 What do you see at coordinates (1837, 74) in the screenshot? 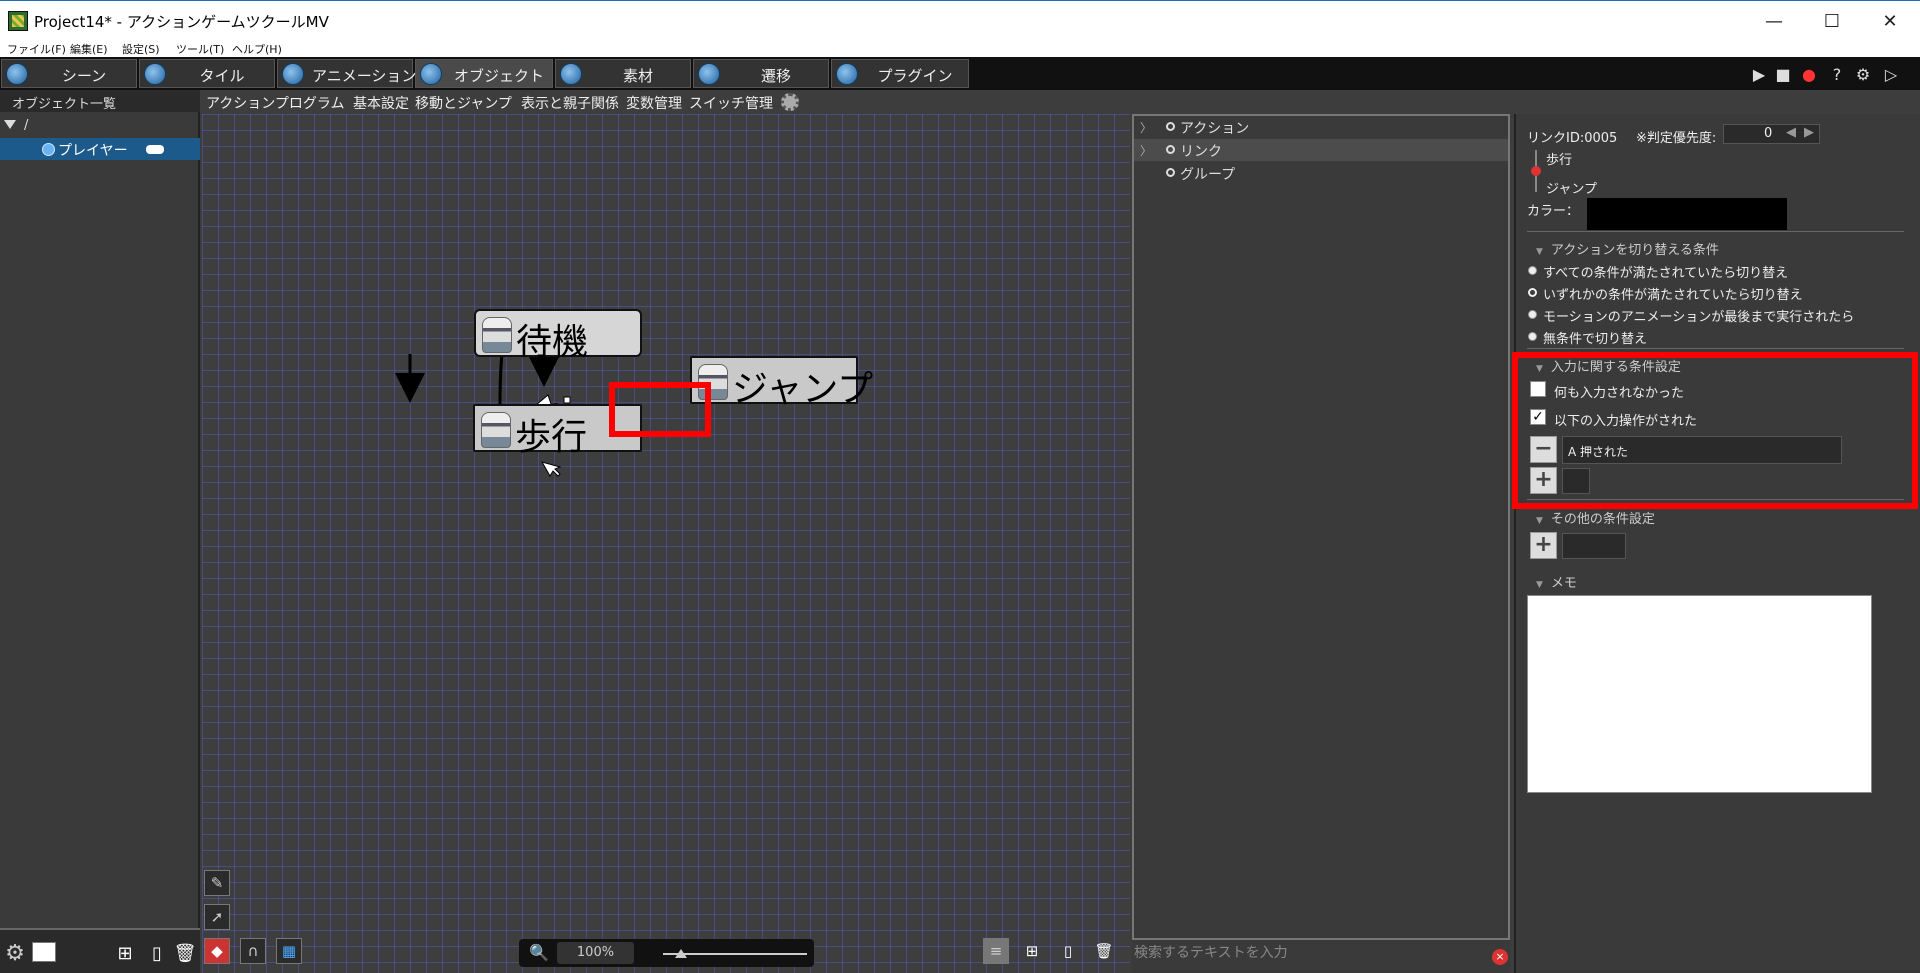
I see `help-icon: ?` at bounding box center [1837, 74].